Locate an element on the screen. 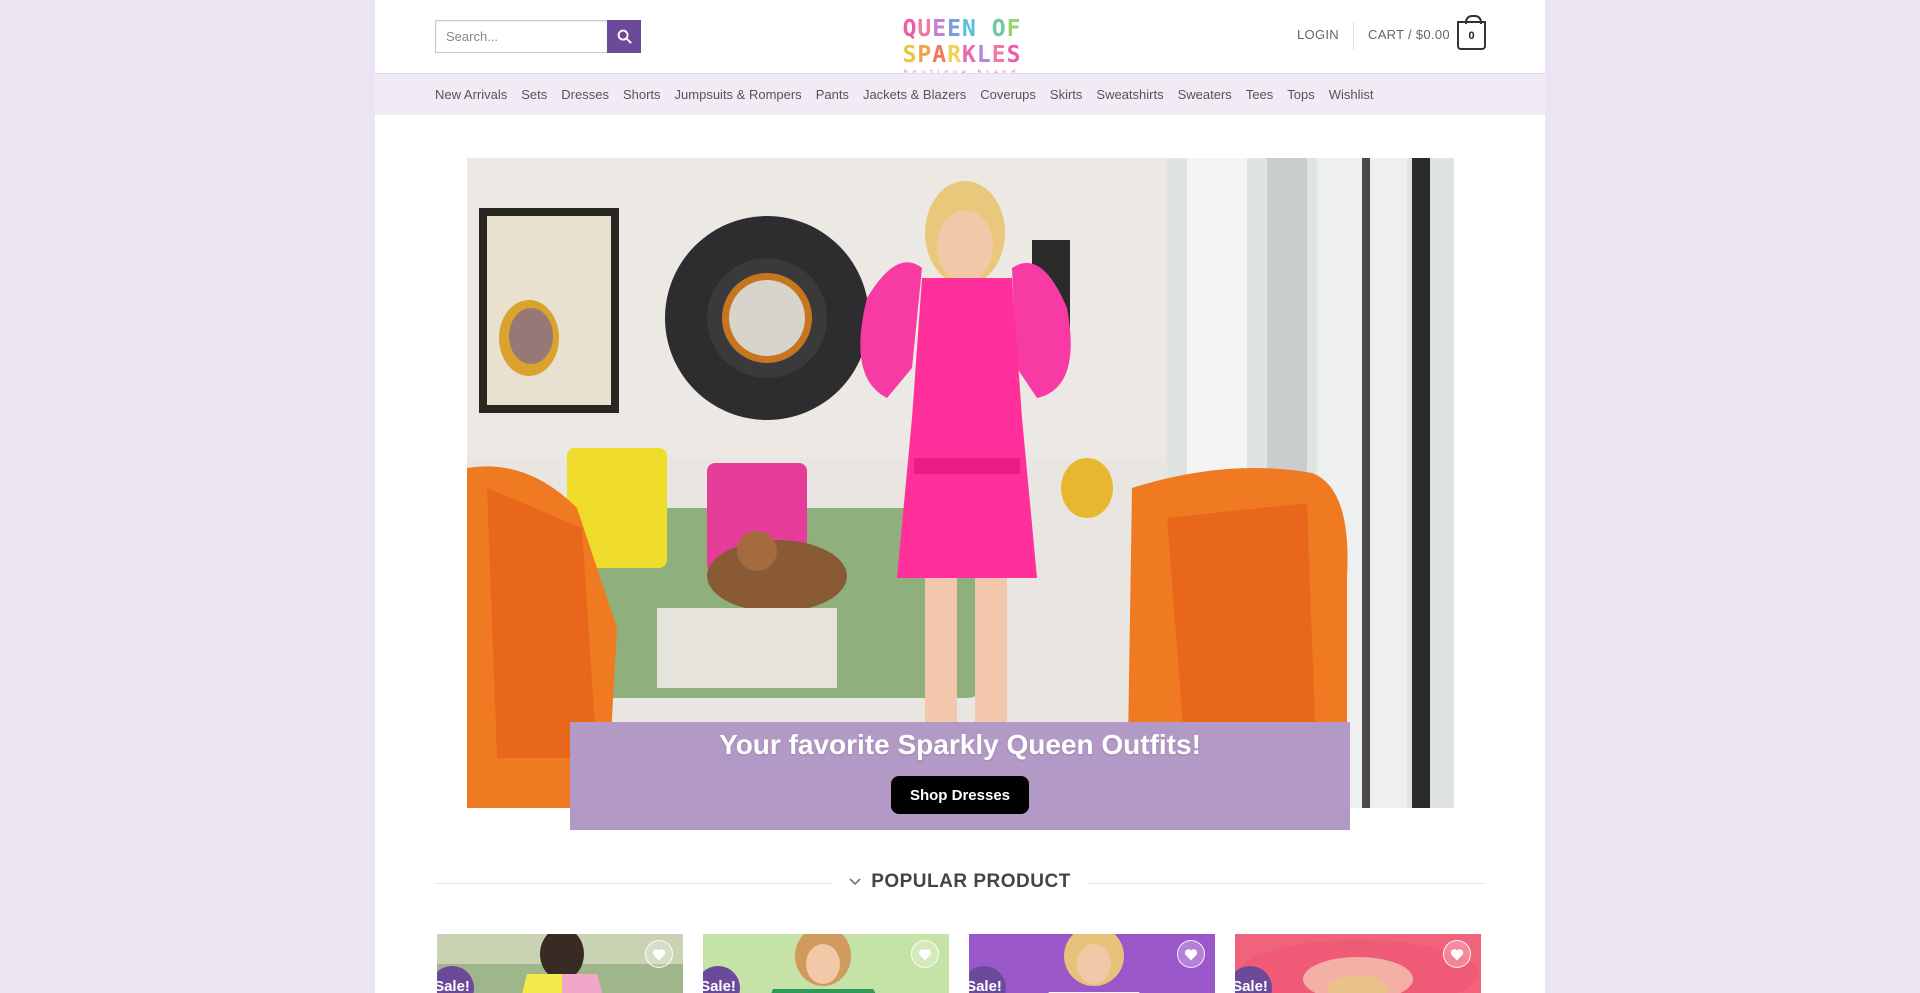  nav-item-skirts: Skirts is located at coordinates (1066, 94).